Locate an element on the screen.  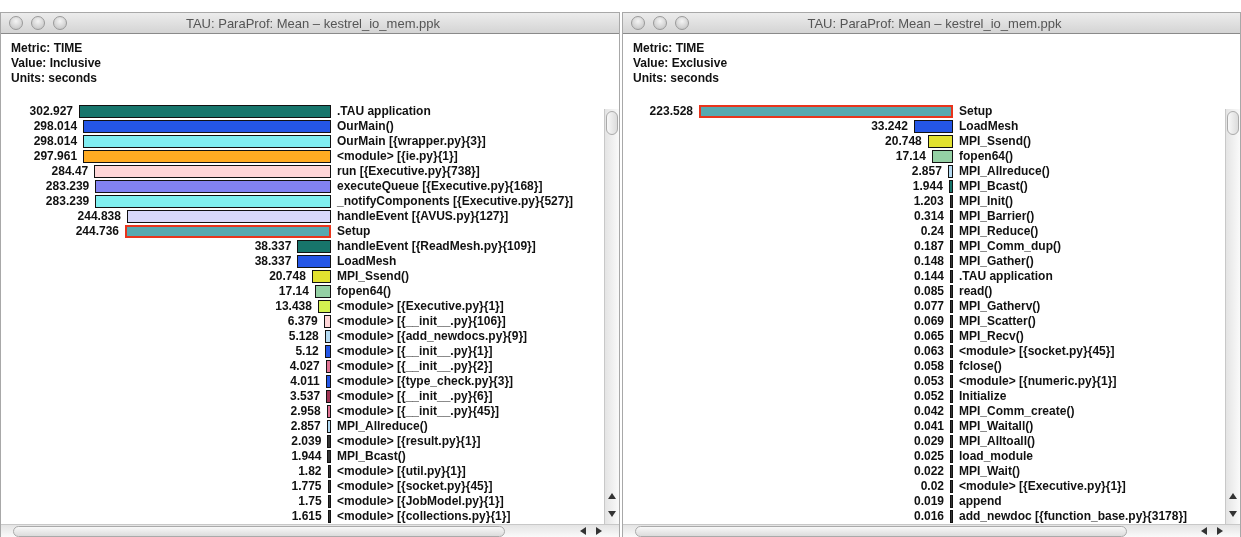
bar-value: 4.011 is located at coordinates (305, 381).